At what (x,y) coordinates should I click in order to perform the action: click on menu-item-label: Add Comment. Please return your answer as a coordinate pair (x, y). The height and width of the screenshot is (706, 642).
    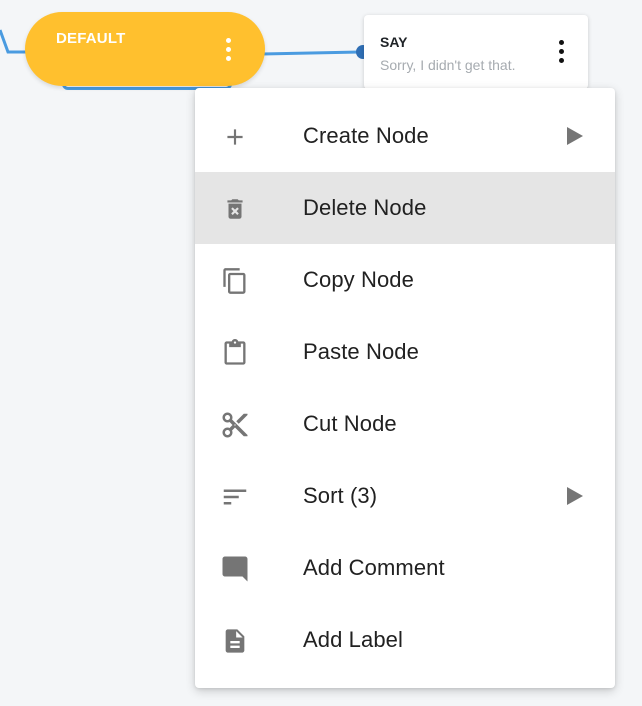
    Looking at the image, I should click on (374, 567).